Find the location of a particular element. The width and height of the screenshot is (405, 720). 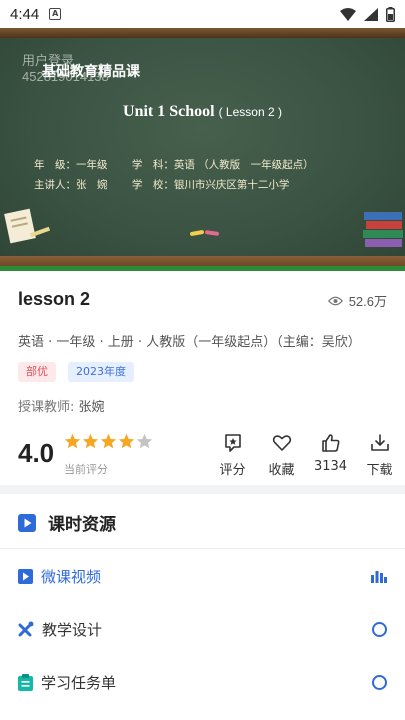

heart-icon is located at coordinates (281, 443).